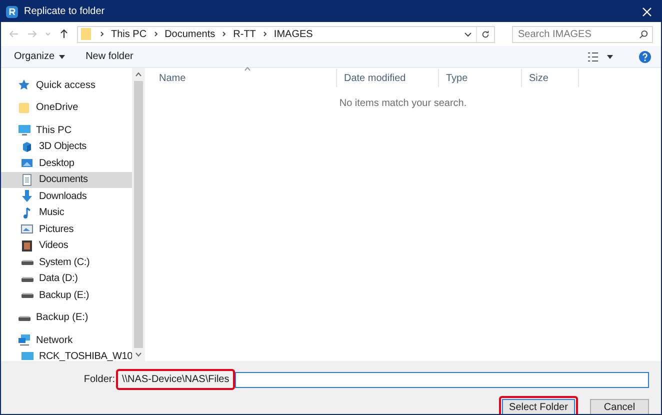 Image resolution: width=662 pixels, height=415 pixels. I want to click on sidebar-item: Documents, so click(66, 180).